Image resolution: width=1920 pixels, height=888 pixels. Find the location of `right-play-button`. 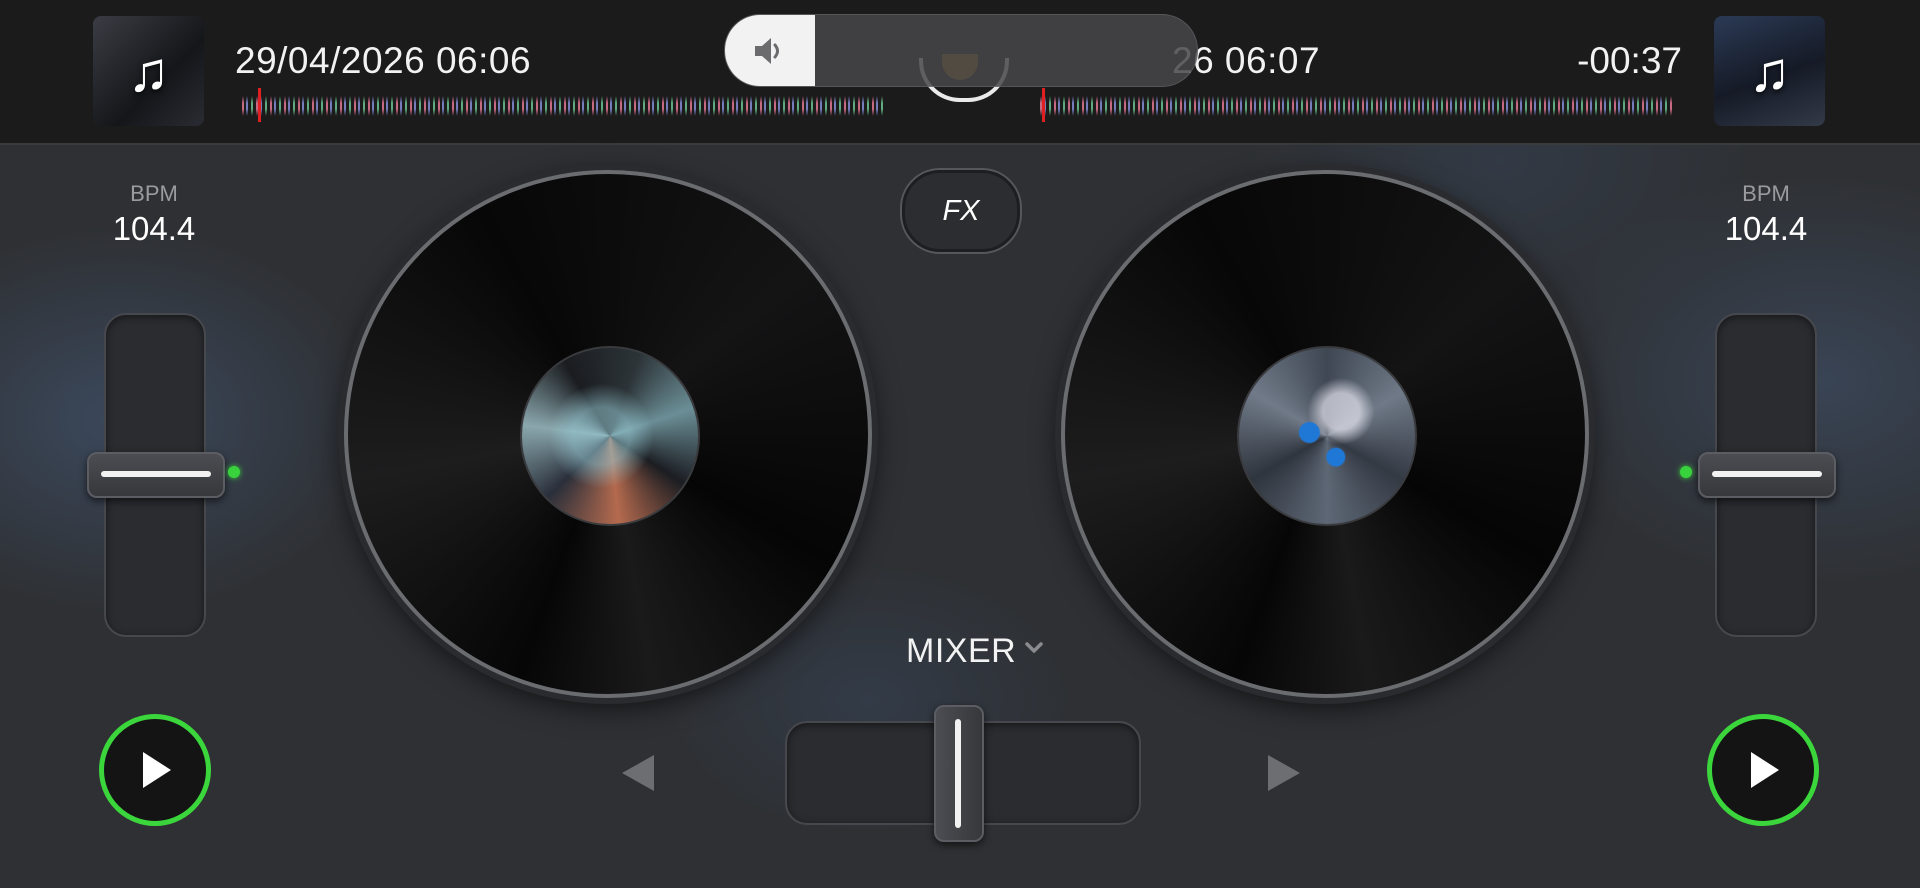

right-play-button is located at coordinates (1763, 770).